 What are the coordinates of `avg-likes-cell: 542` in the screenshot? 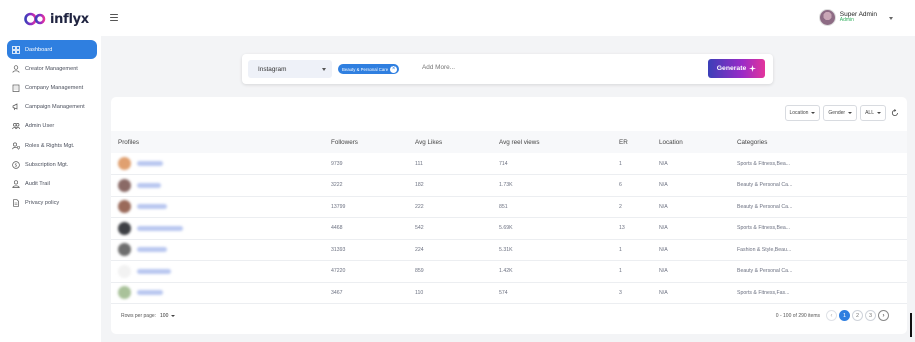 It's located at (419, 228).